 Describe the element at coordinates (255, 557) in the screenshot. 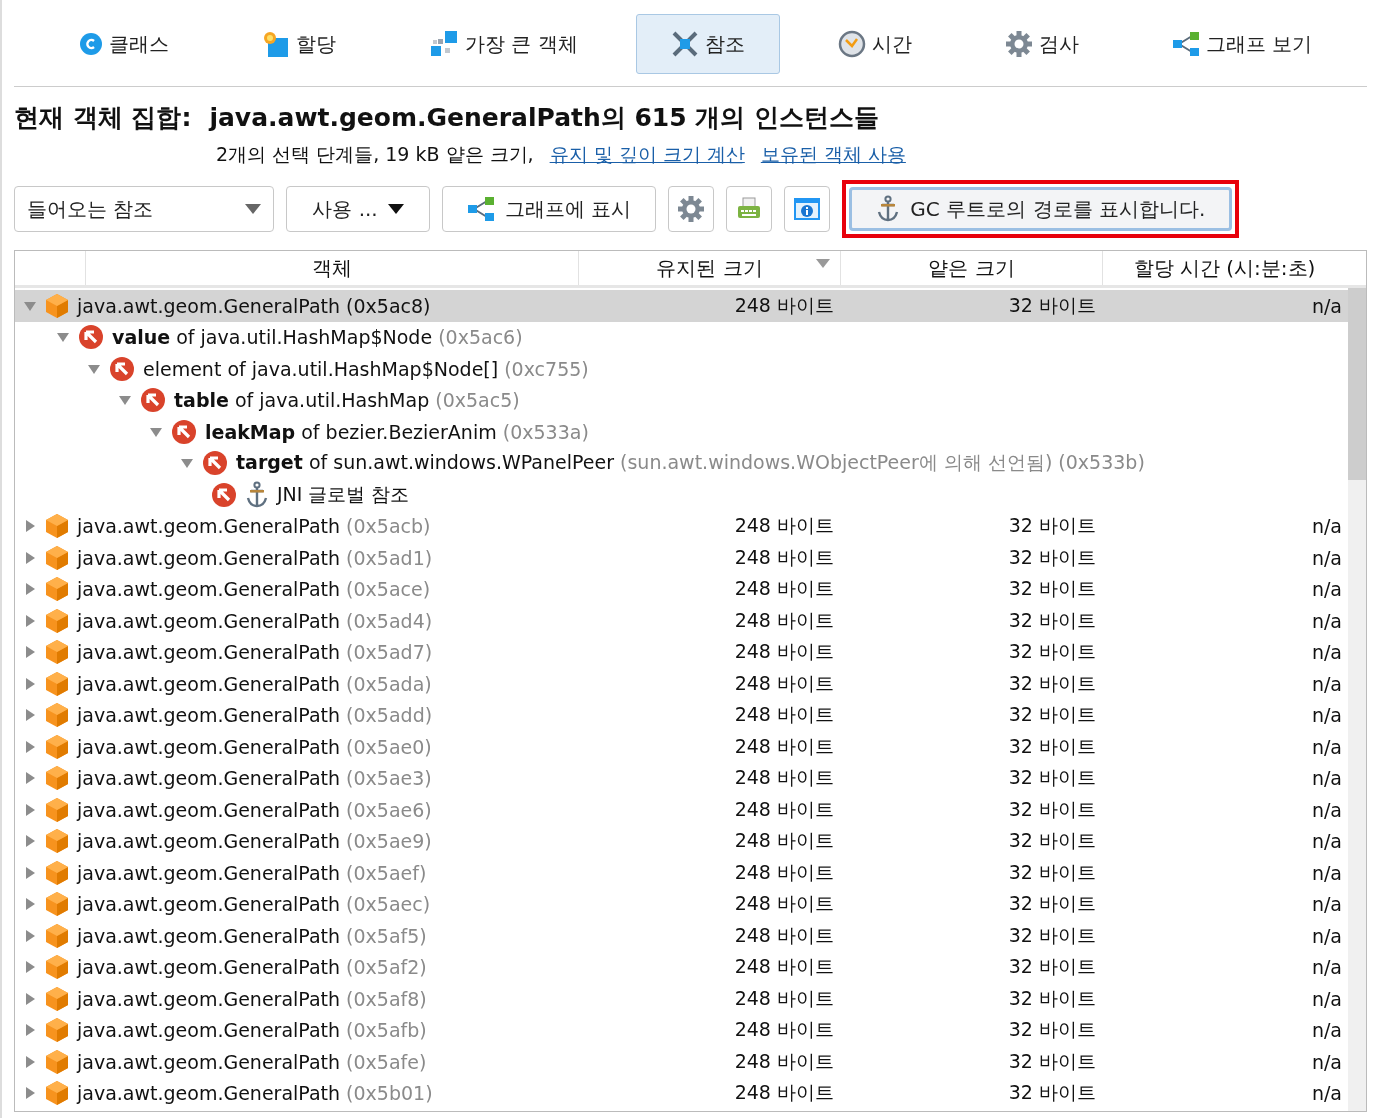

I see `object-name: java.awt.geom.GeneralPath (0x5ad1)` at that location.